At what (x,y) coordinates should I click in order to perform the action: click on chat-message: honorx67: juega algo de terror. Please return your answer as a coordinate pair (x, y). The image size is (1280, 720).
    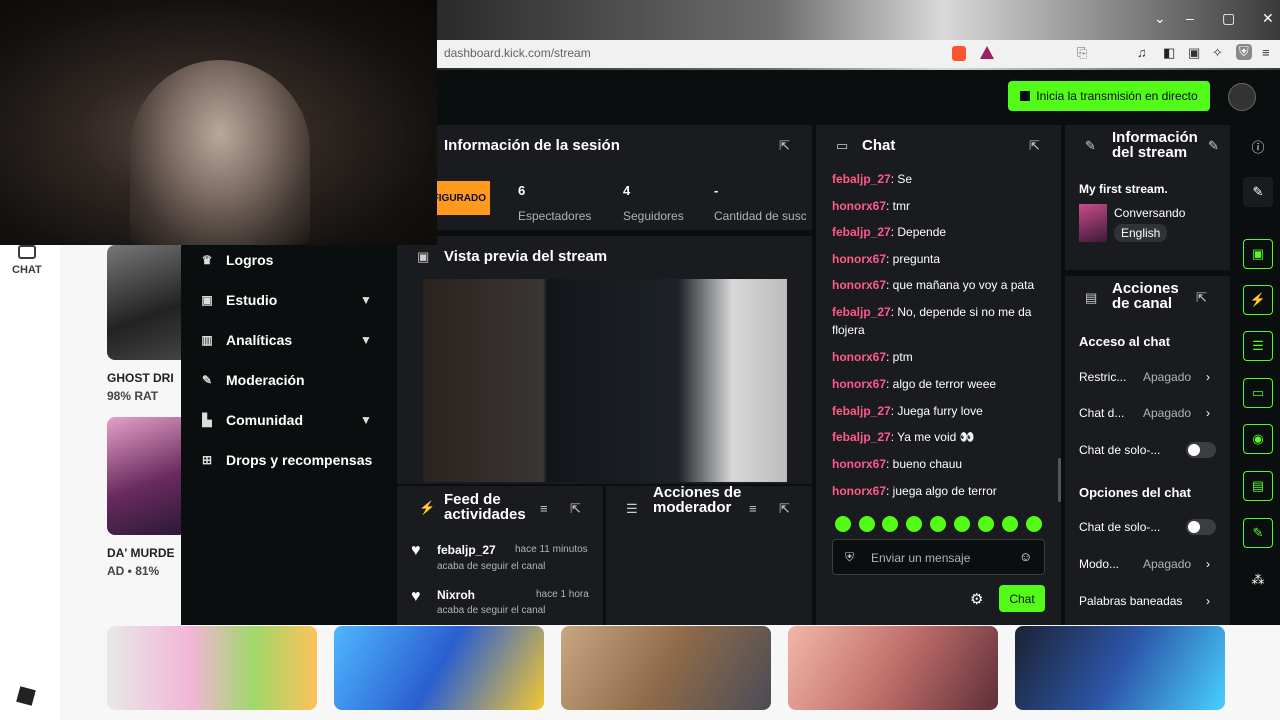
    Looking at the image, I should click on (937, 491).